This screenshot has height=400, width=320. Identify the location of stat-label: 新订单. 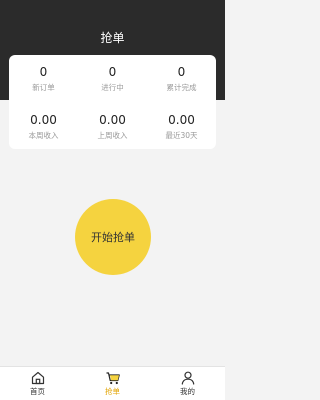
(43, 87).